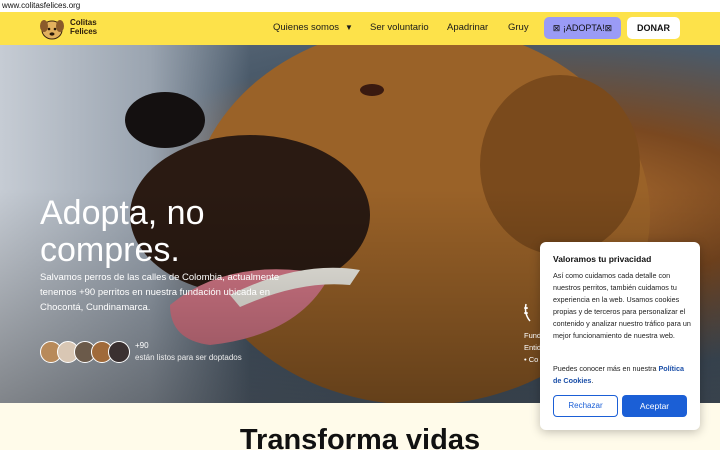 Image resolution: width=720 pixels, height=457 pixels. I want to click on nav-item-label: Quienes somos, so click(306, 27).